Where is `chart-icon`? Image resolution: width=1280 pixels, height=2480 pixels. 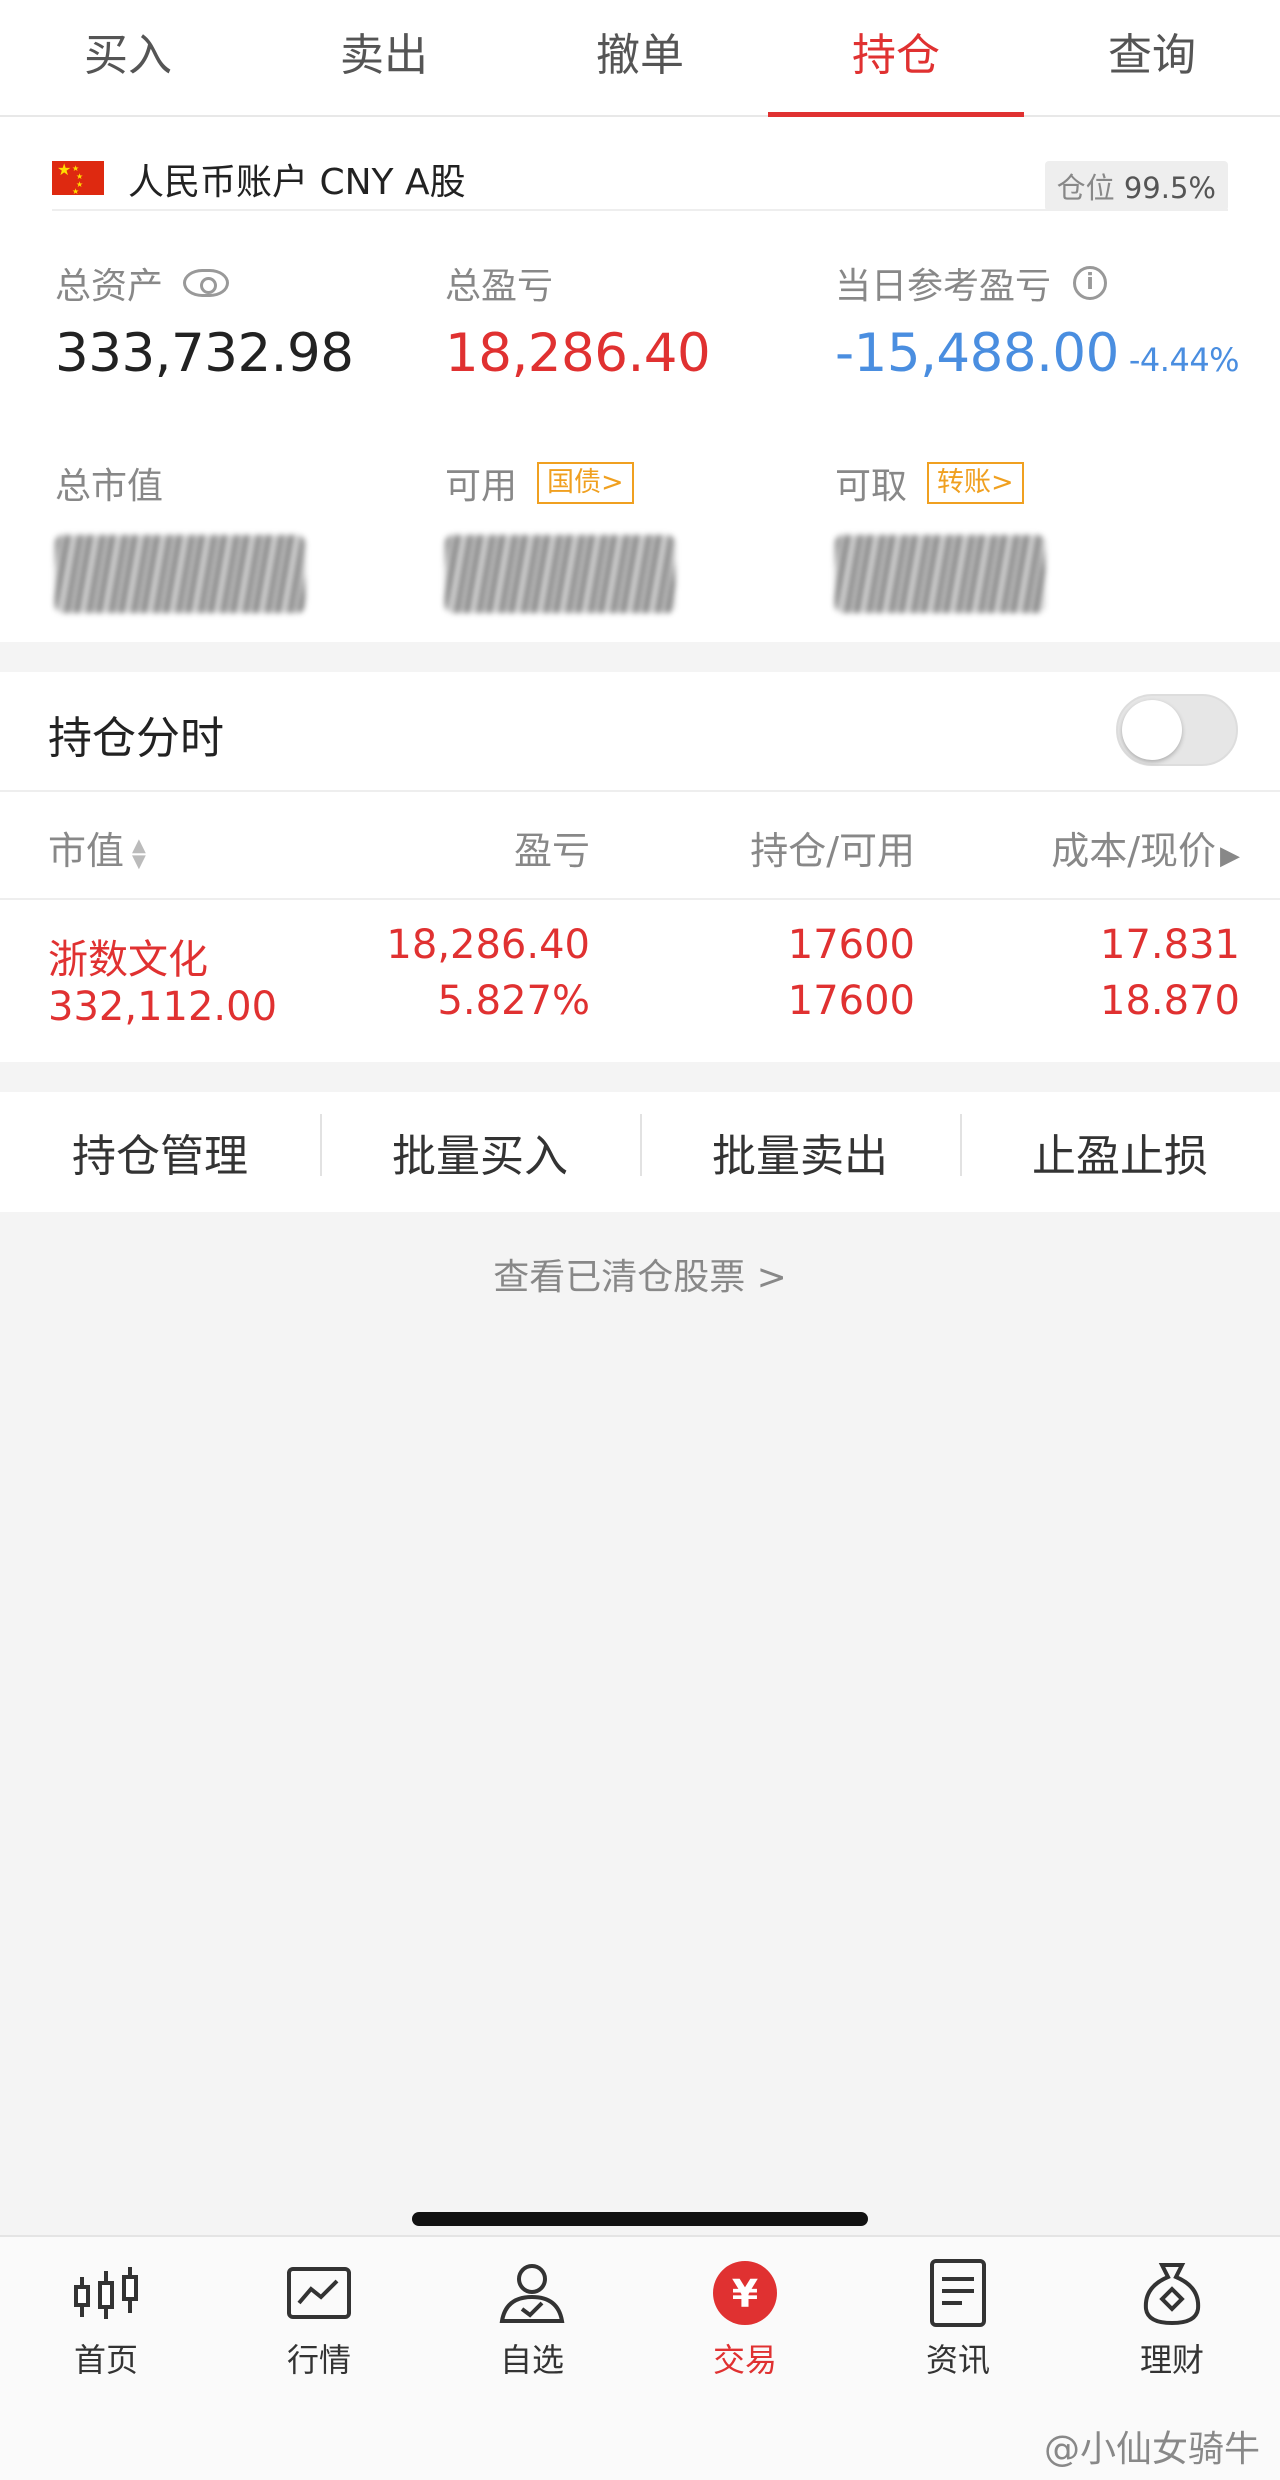 chart-icon is located at coordinates (319, 2293).